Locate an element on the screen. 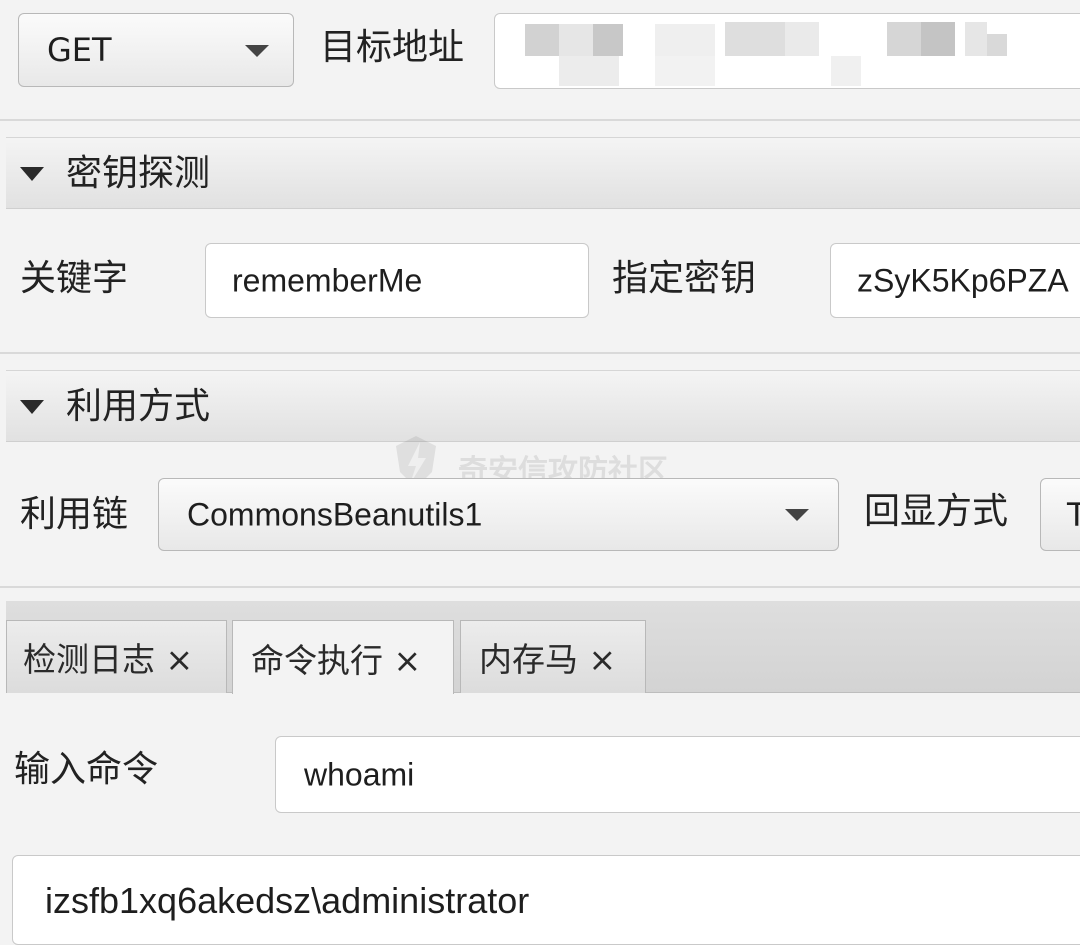 The image size is (1080, 945). chain-label: 利用链 is located at coordinates (74, 514).